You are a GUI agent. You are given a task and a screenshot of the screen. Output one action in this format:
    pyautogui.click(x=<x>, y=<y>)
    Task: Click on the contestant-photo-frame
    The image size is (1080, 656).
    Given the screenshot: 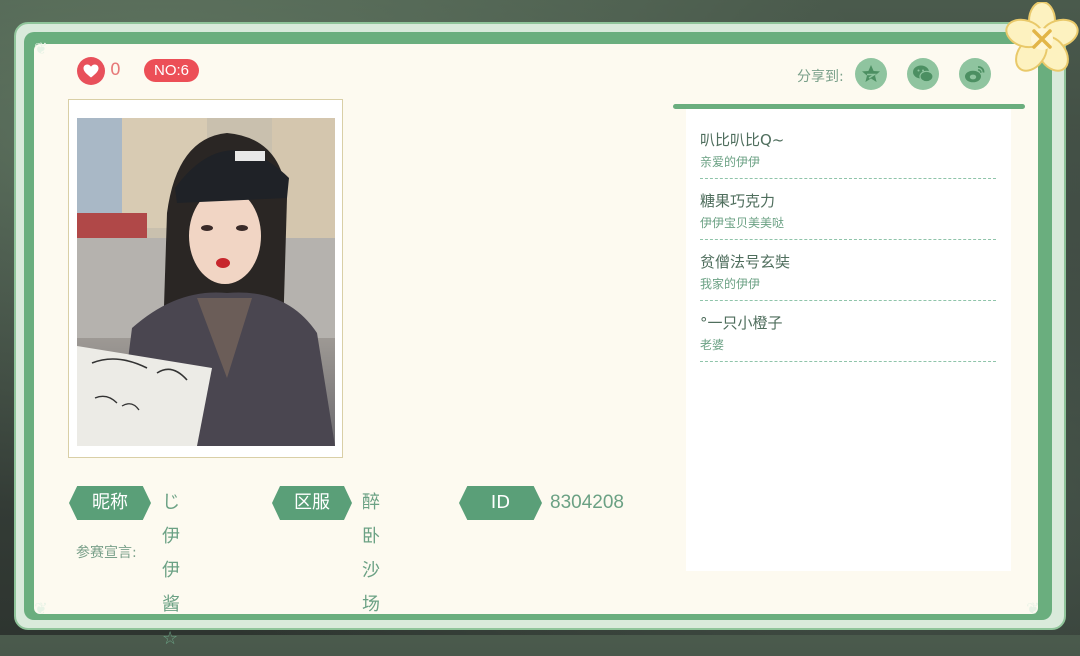 What is the action you would take?
    pyautogui.click(x=205, y=278)
    